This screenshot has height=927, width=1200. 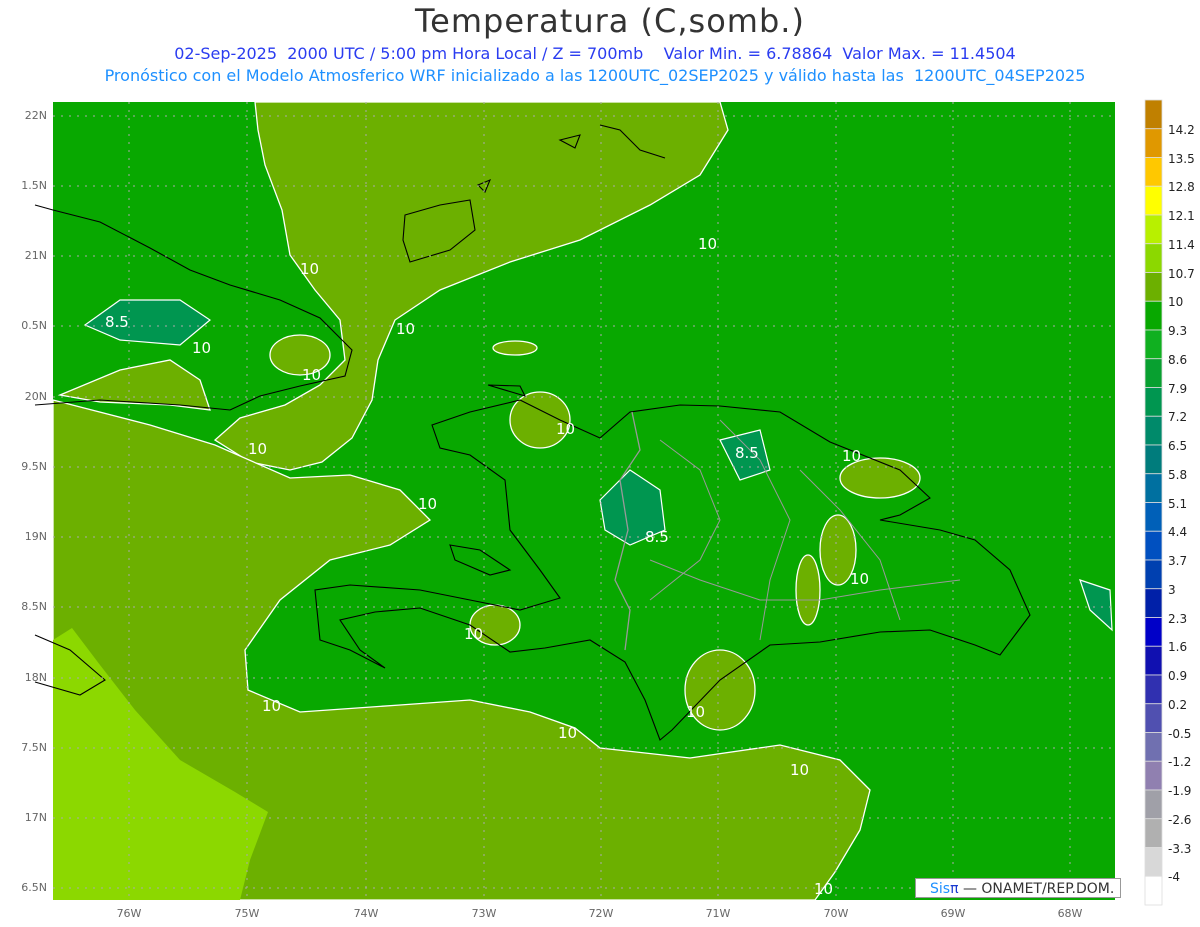 I want to click on lon-label: 74W, so click(x=366, y=913).